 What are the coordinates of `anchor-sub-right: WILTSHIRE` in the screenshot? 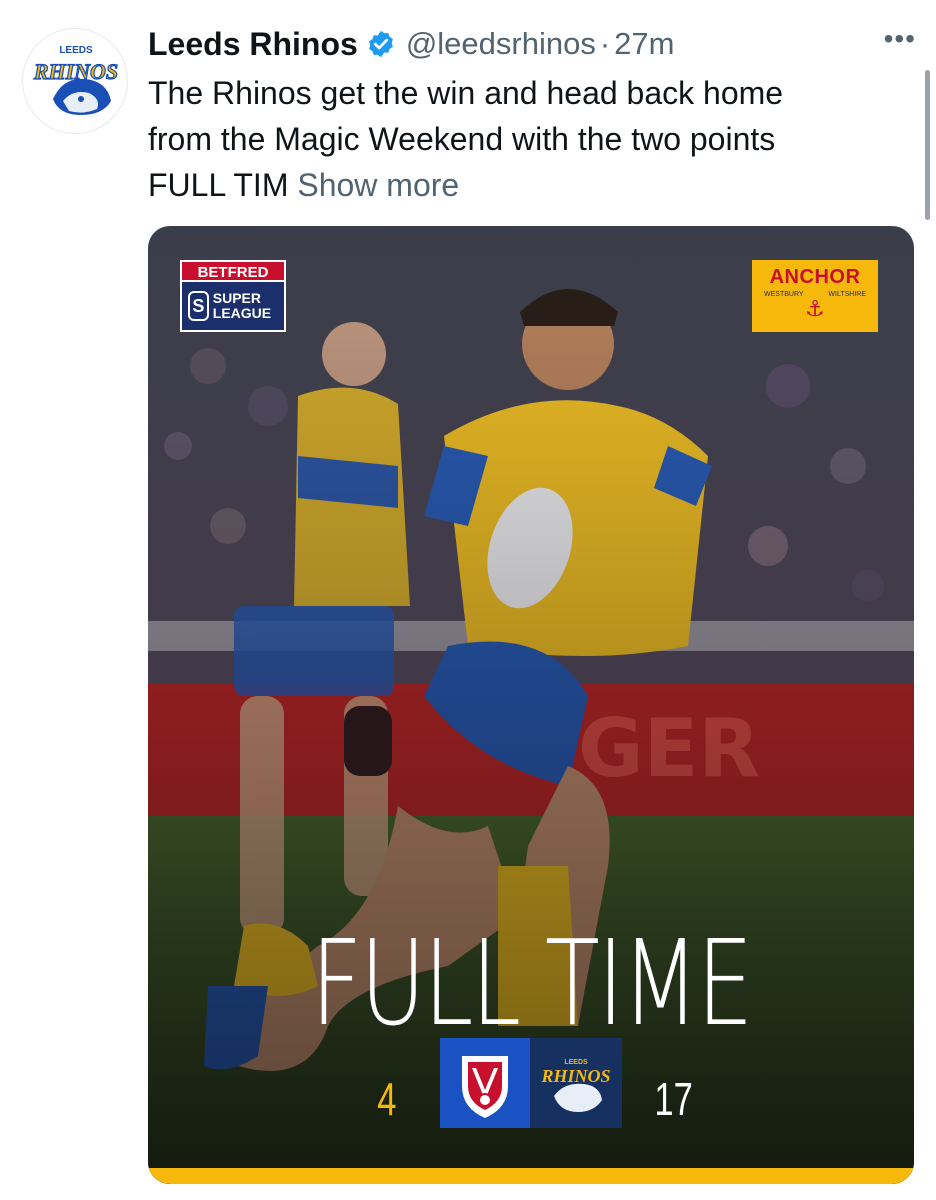 It's located at (847, 294).